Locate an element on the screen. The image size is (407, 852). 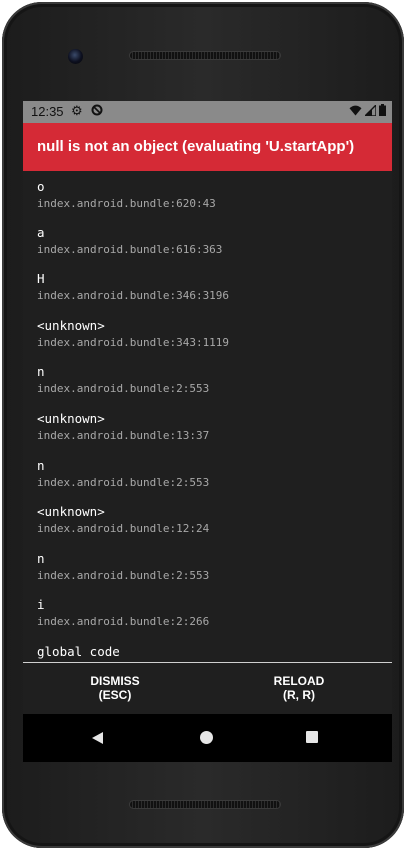
stack-frame: <unknown> index.android.bundle:13:37 is located at coordinates (123, 427).